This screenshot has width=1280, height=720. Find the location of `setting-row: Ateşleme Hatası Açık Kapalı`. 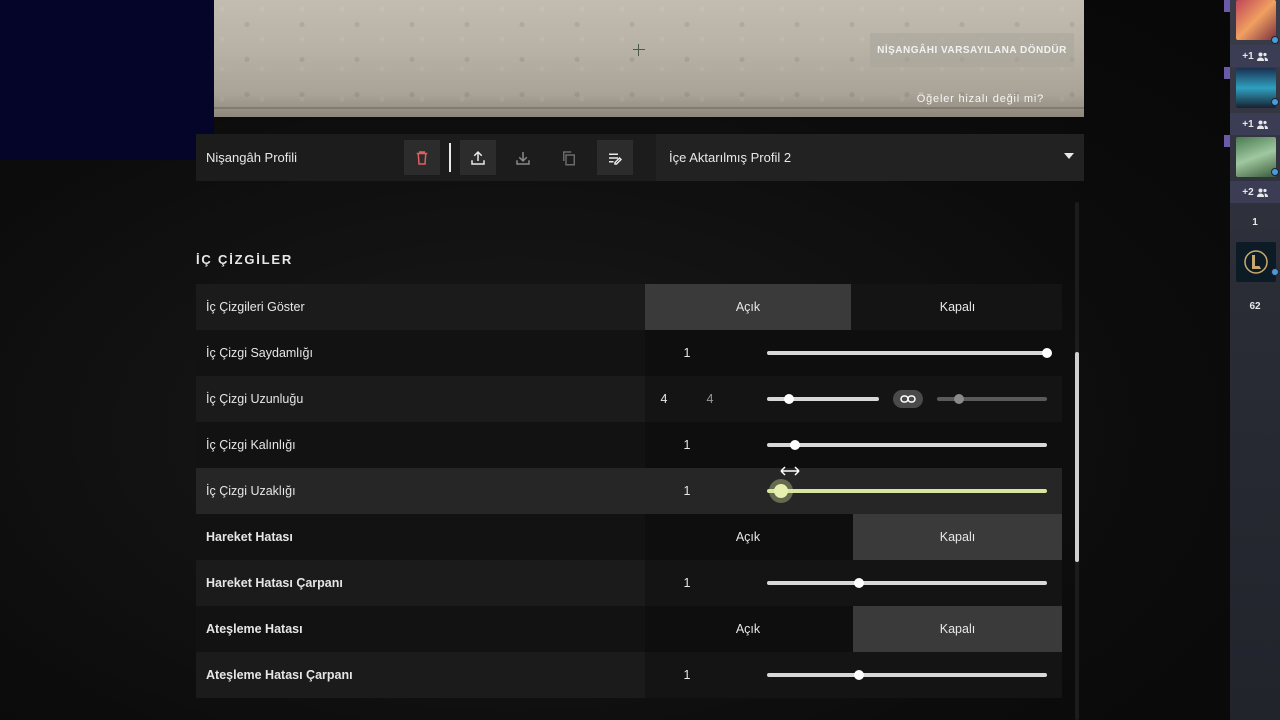

setting-row: Ateşleme Hatası Açık Kapalı is located at coordinates (629, 629).